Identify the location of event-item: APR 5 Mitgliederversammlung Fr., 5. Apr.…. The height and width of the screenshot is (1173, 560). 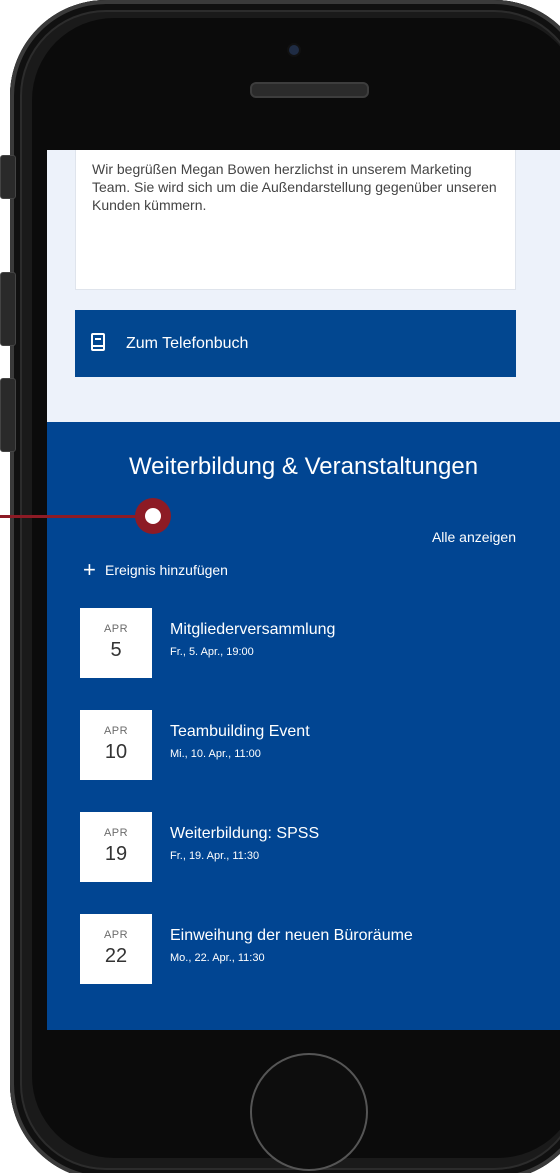
(290, 643).